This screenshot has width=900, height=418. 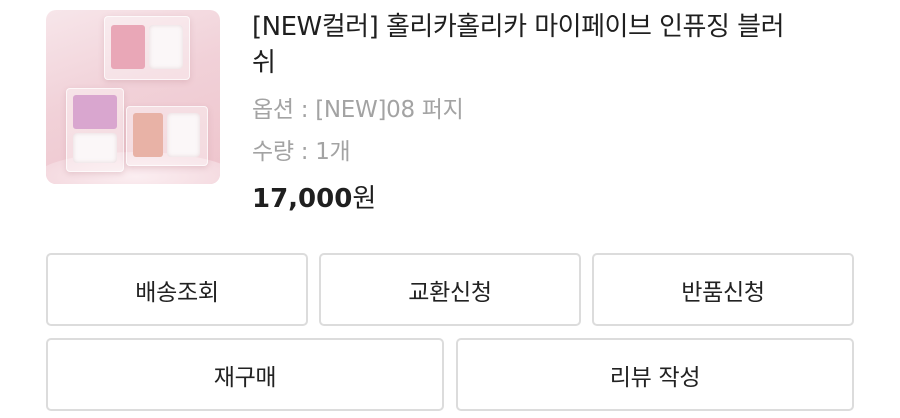 I want to click on product-title: [NEW컬러] 홀리카홀리카 마이페이브 인퓨징 블러쉬, so click(x=522, y=45).